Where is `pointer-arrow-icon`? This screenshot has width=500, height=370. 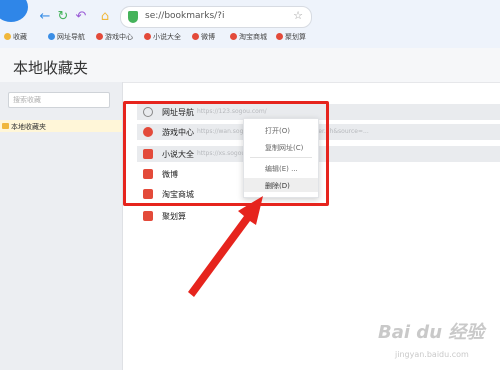
pointer-arrow-icon is located at coordinates (225, 246).